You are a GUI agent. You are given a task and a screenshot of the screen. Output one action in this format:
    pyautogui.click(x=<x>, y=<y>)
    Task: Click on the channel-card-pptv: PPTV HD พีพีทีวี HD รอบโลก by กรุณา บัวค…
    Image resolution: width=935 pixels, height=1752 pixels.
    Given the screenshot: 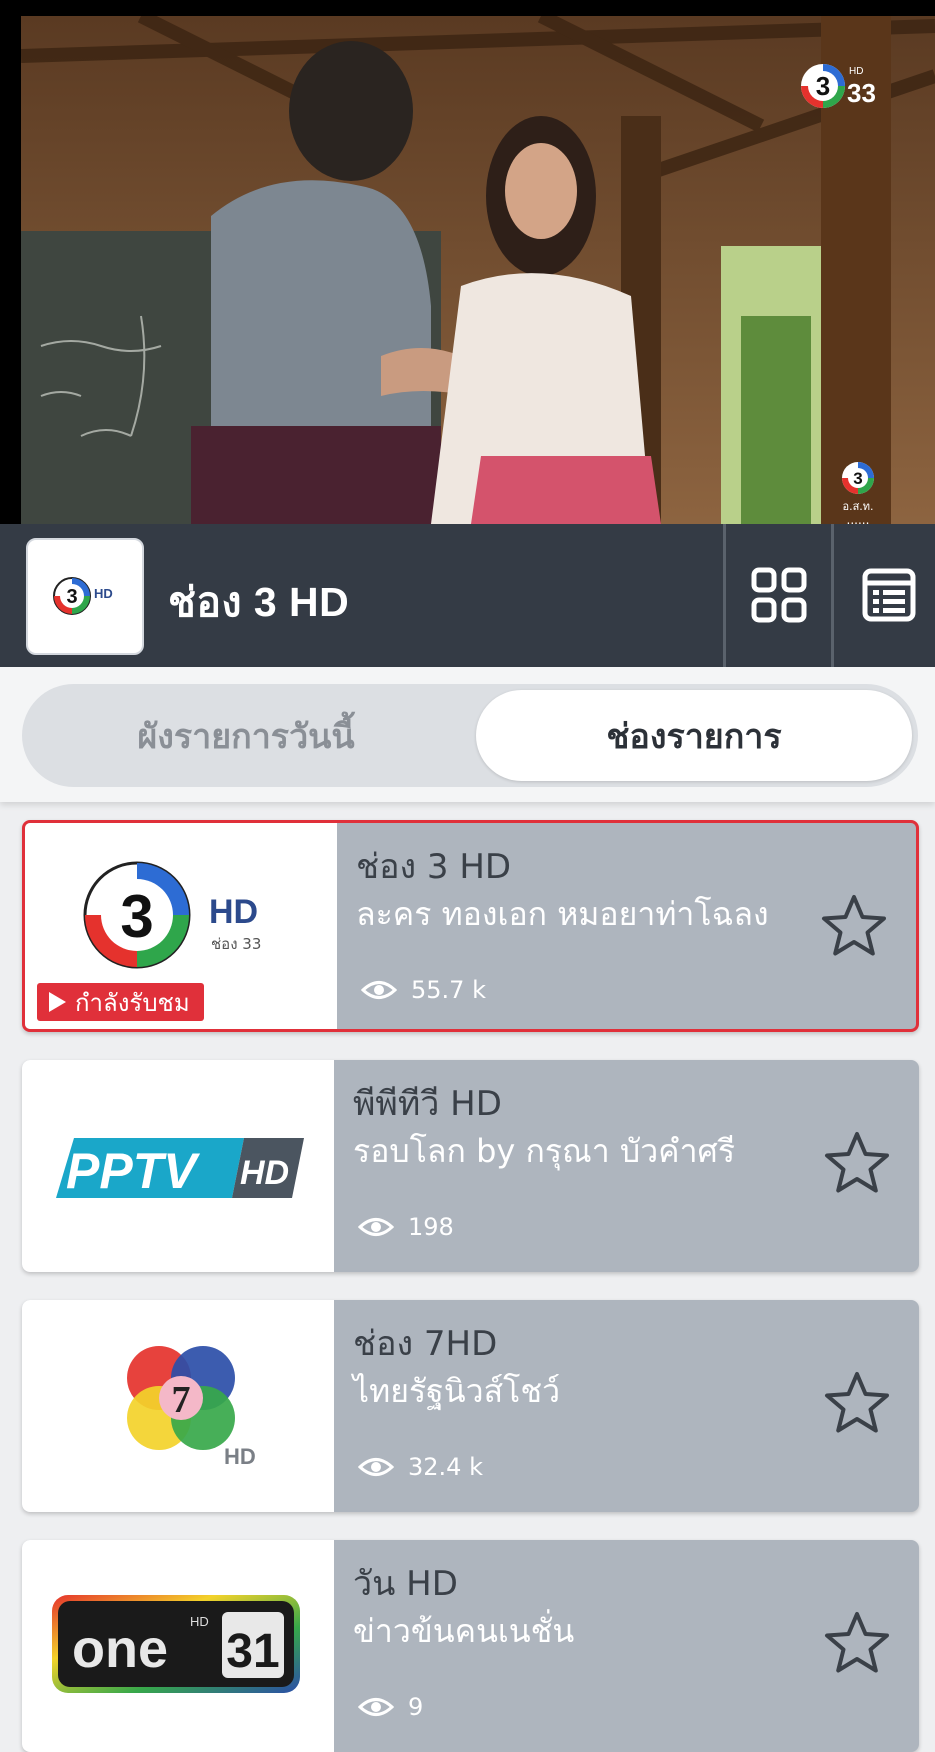 What is the action you would take?
    pyautogui.click(x=470, y=1166)
    